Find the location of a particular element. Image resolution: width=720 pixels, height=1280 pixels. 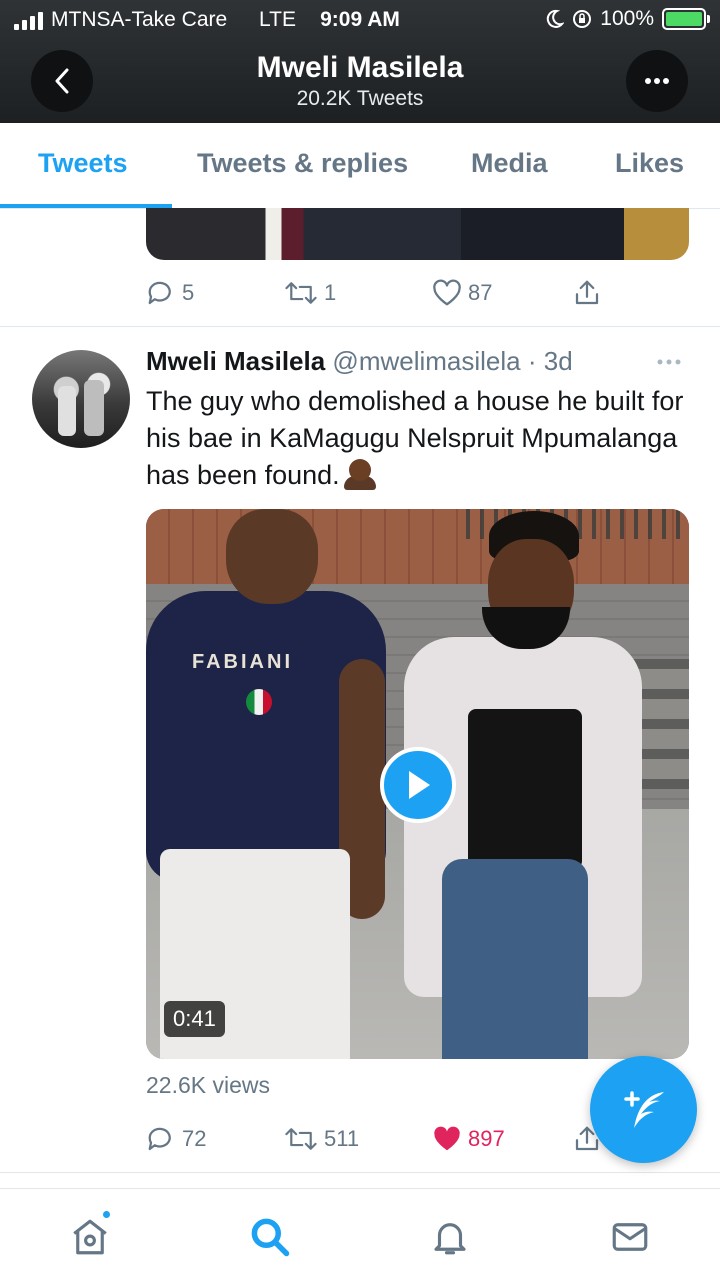

nav-search is located at coordinates (270, 1237).